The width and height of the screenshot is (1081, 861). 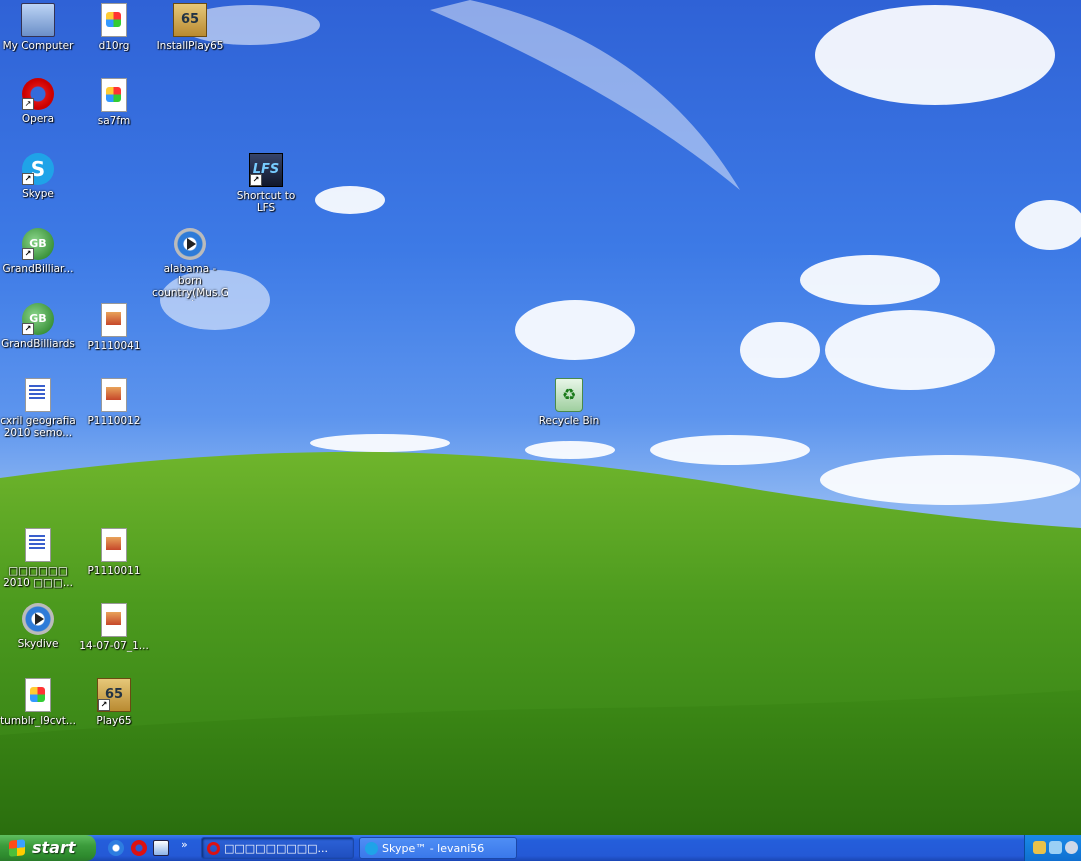 What do you see at coordinates (38, 46) in the screenshot?
I see `icon-label: My Computer` at bounding box center [38, 46].